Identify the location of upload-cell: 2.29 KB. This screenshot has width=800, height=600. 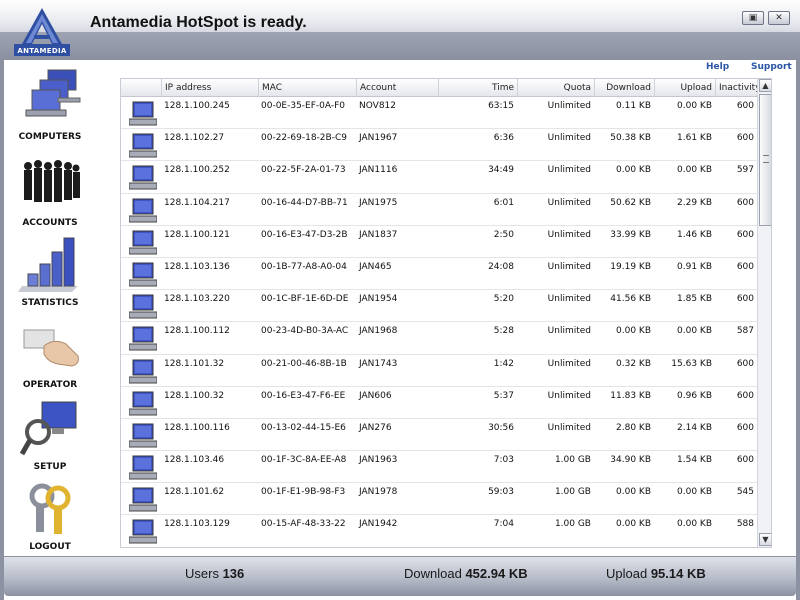
(694, 202).